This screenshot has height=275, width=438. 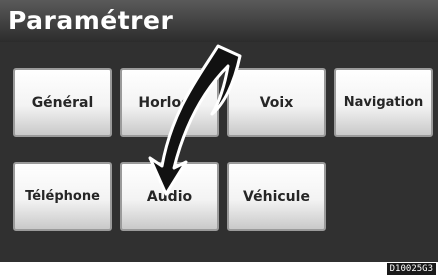 I want to click on voix-button: Voix, so click(x=276, y=102).